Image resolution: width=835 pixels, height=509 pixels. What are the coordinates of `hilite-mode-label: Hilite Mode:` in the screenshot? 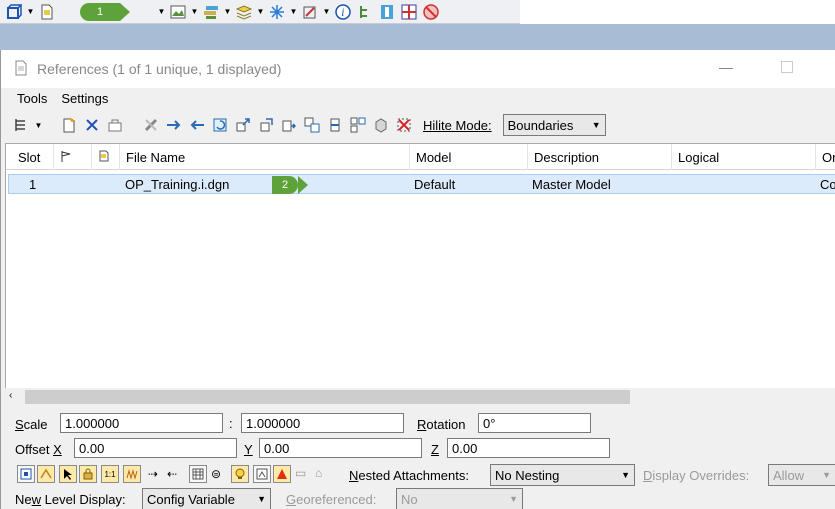 It's located at (457, 125).